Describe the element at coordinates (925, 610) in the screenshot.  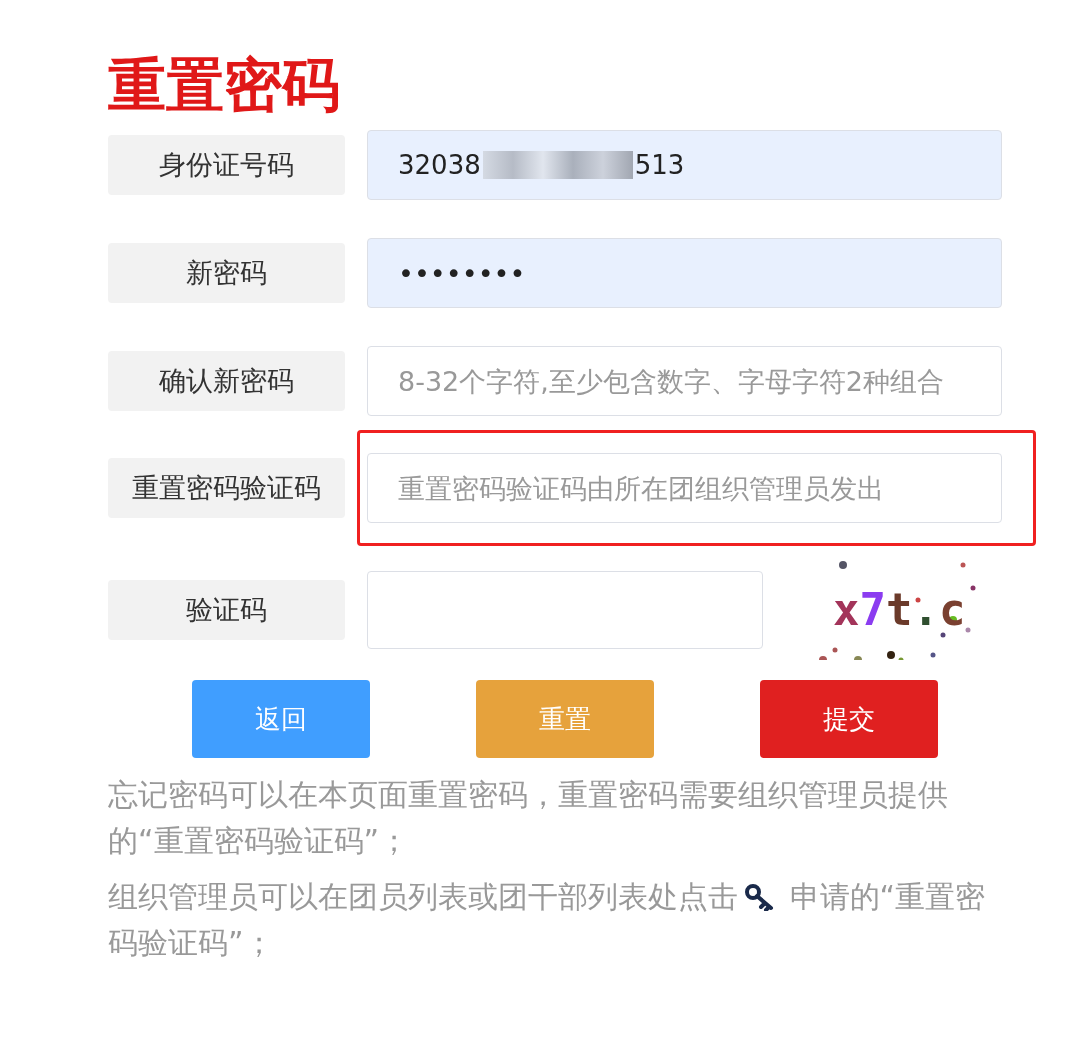
I see `captcha-character: .` at that location.